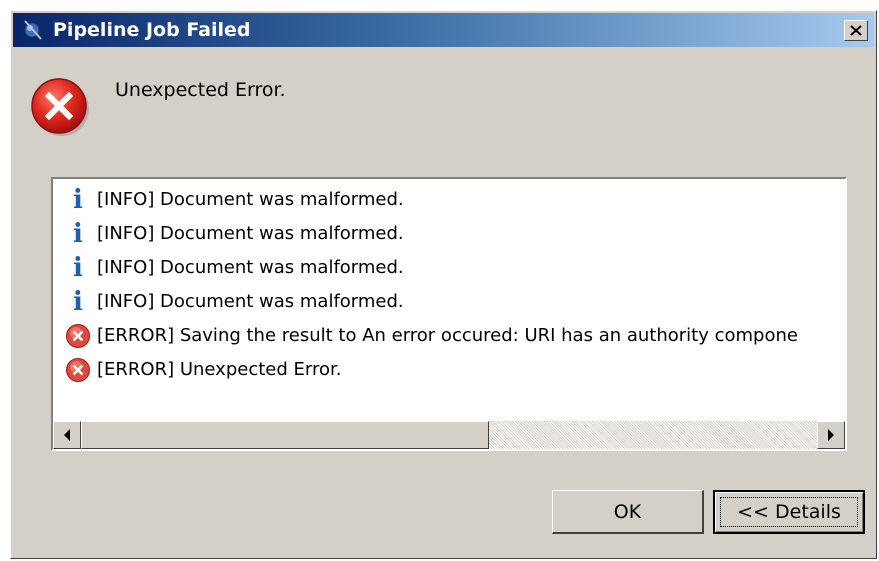 This screenshot has width=879, height=561. I want to click on window-title: Pipeline Job Failed, so click(152, 30).